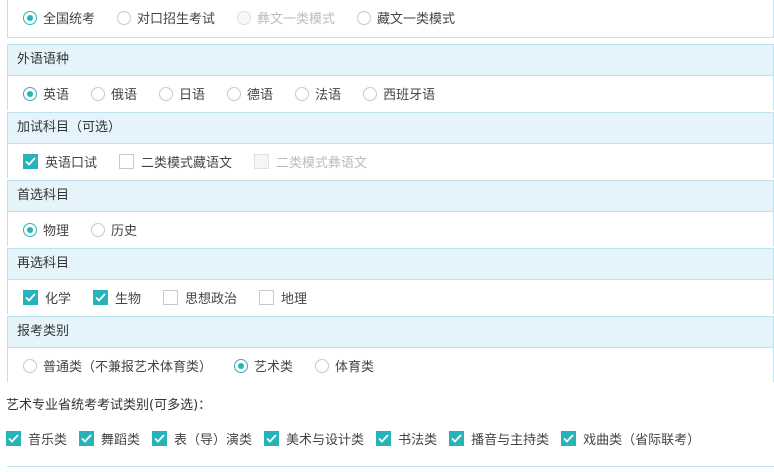 The width and height of the screenshot is (774, 472). What do you see at coordinates (390, 196) in the screenshot?
I see `section-title: 首选科目` at bounding box center [390, 196].